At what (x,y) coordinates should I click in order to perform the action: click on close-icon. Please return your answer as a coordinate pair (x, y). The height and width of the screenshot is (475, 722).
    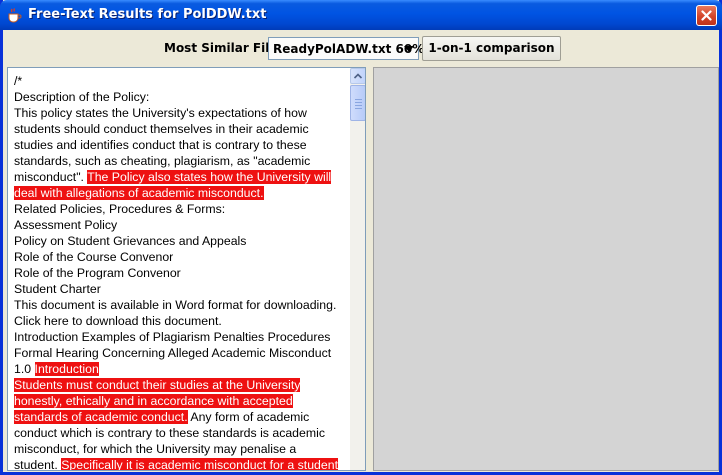
    Looking at the image, I should click on (706, 15).